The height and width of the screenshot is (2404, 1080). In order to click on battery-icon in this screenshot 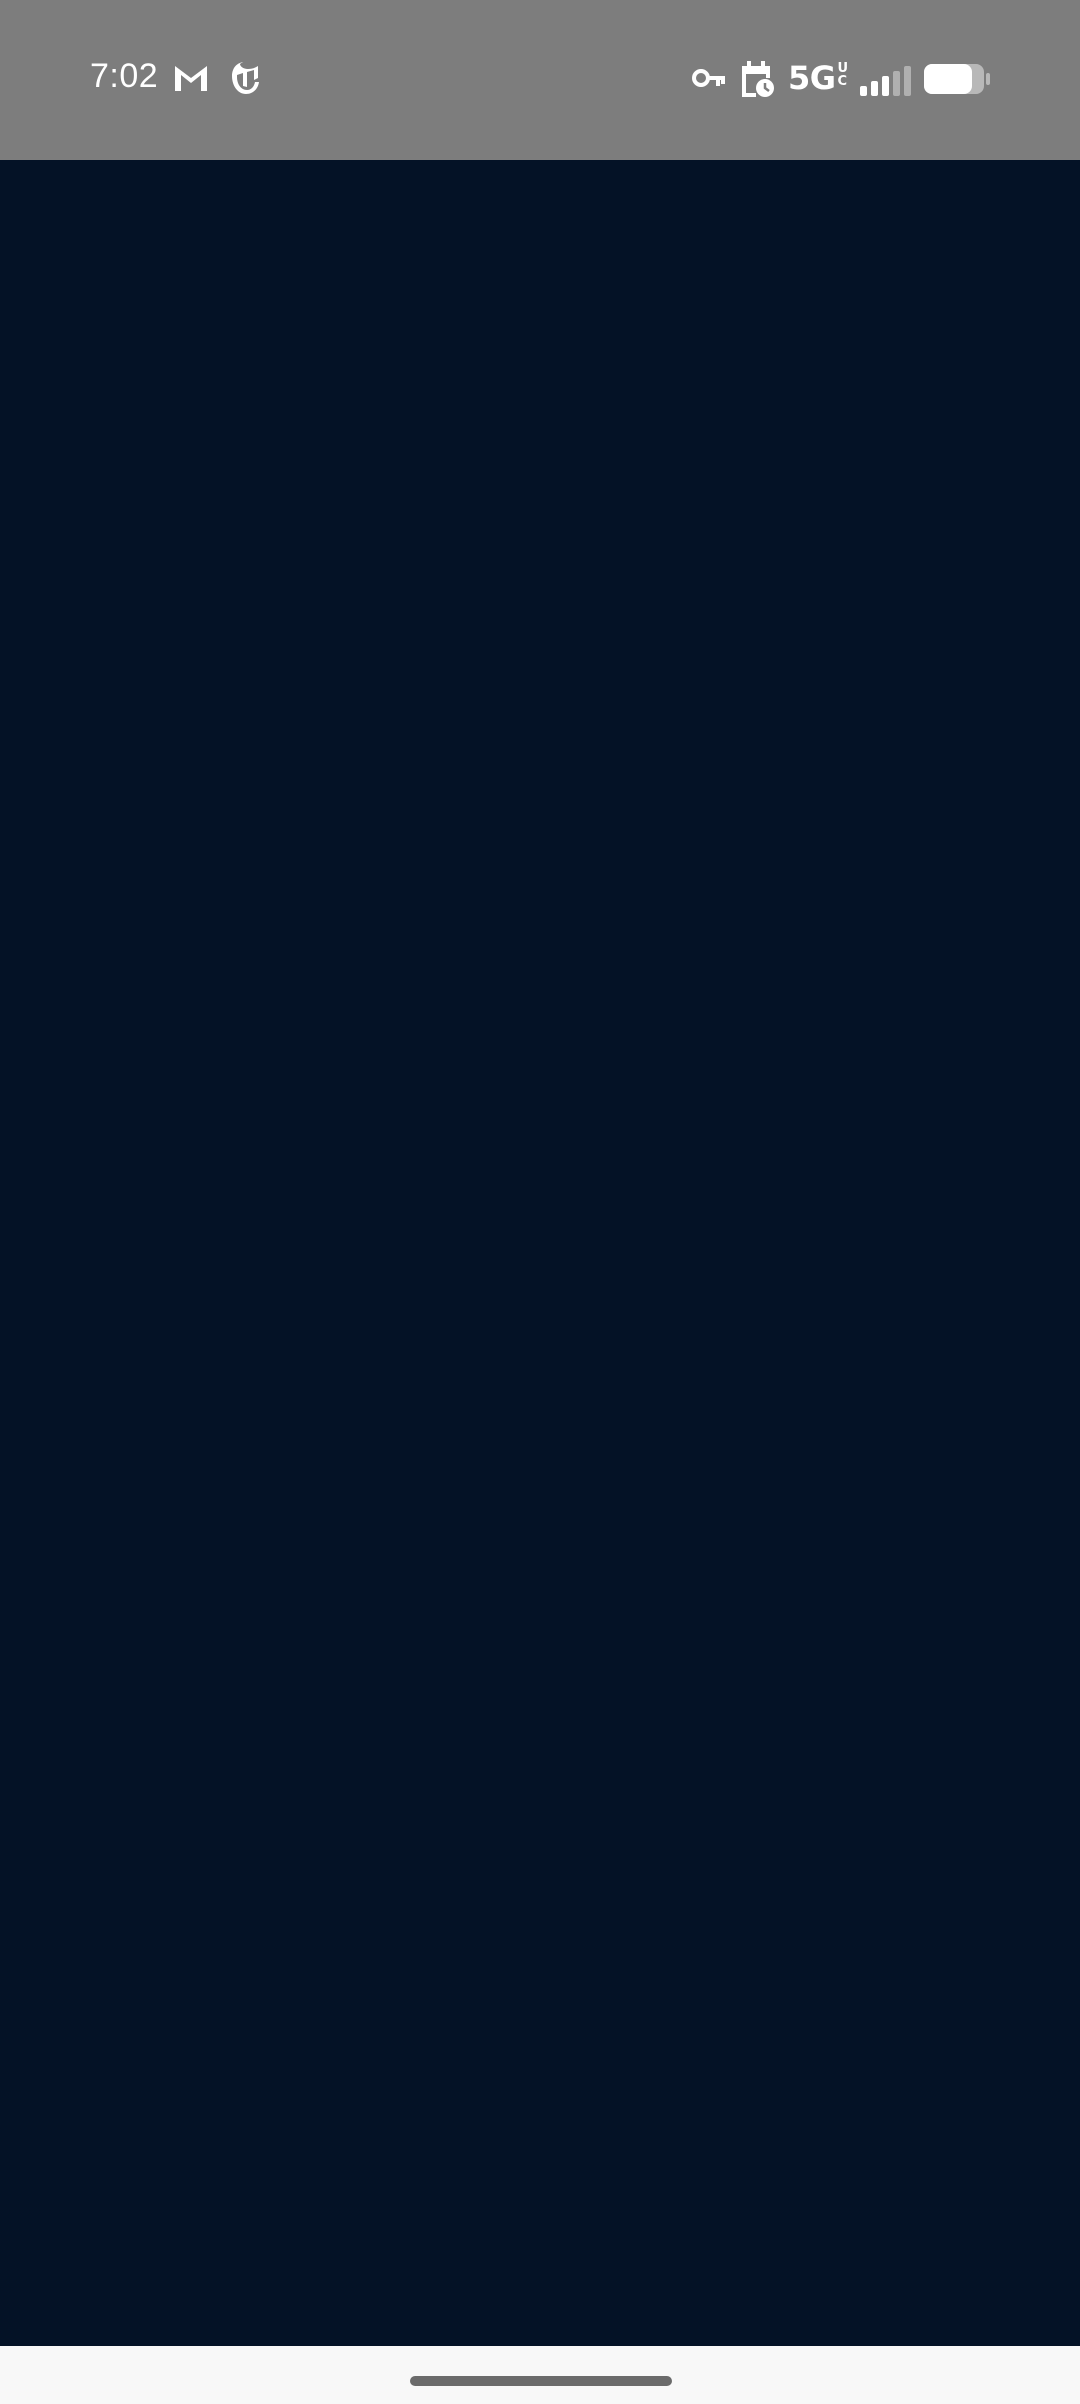, I will do `click(957, 79)`.